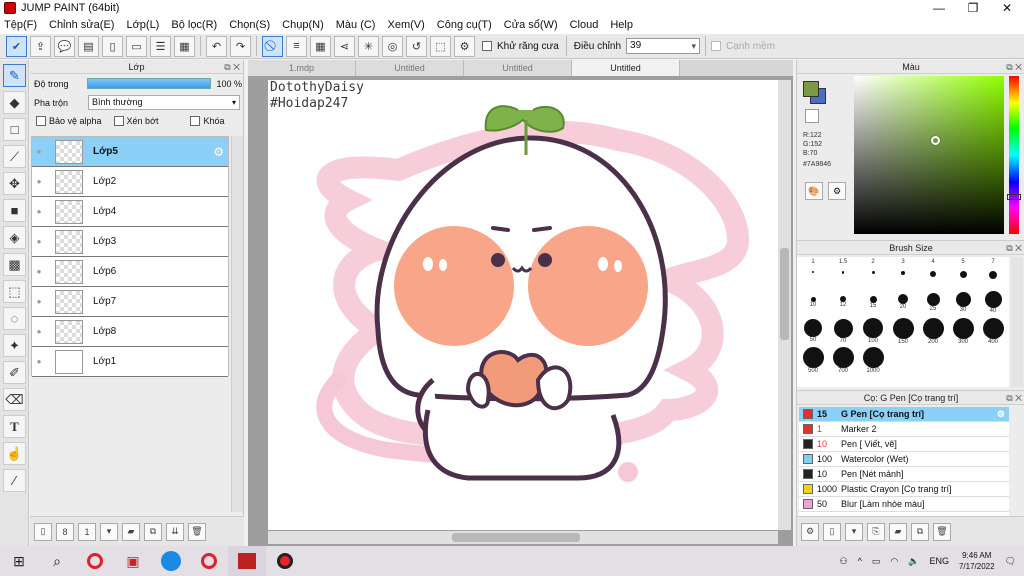  What do you see at coordinates (812, 116) in the screenshot?
I see `transparent-swatch` at bounding box center [812, 116].